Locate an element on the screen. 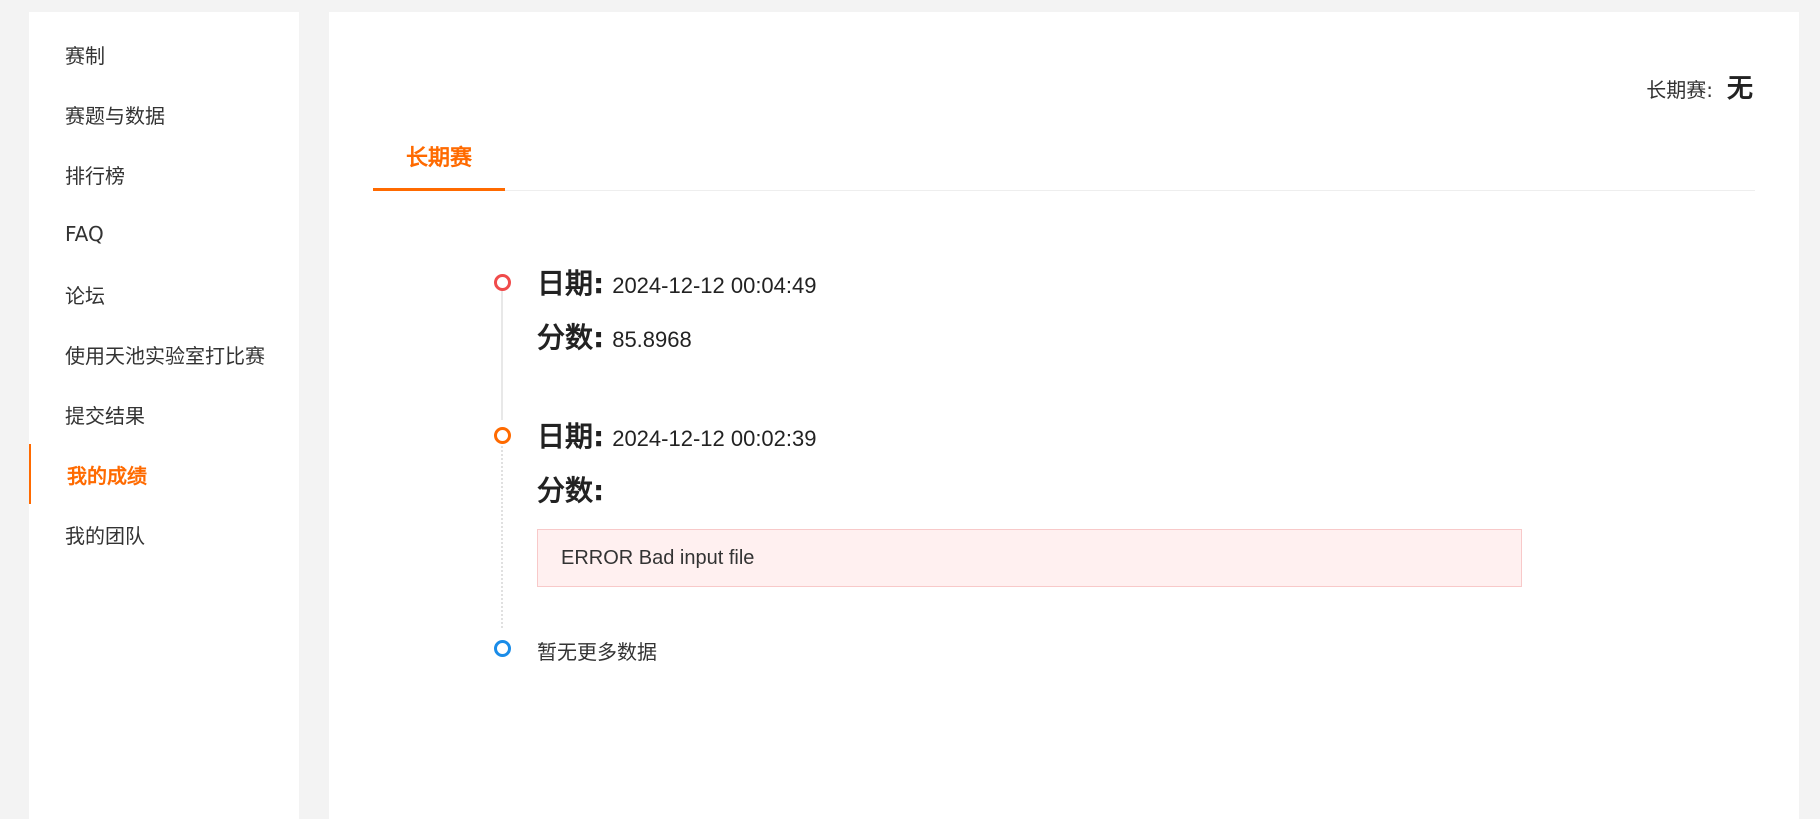  sidebar-item-submit-results: 提交结果 is located at coordinates (164, 414).